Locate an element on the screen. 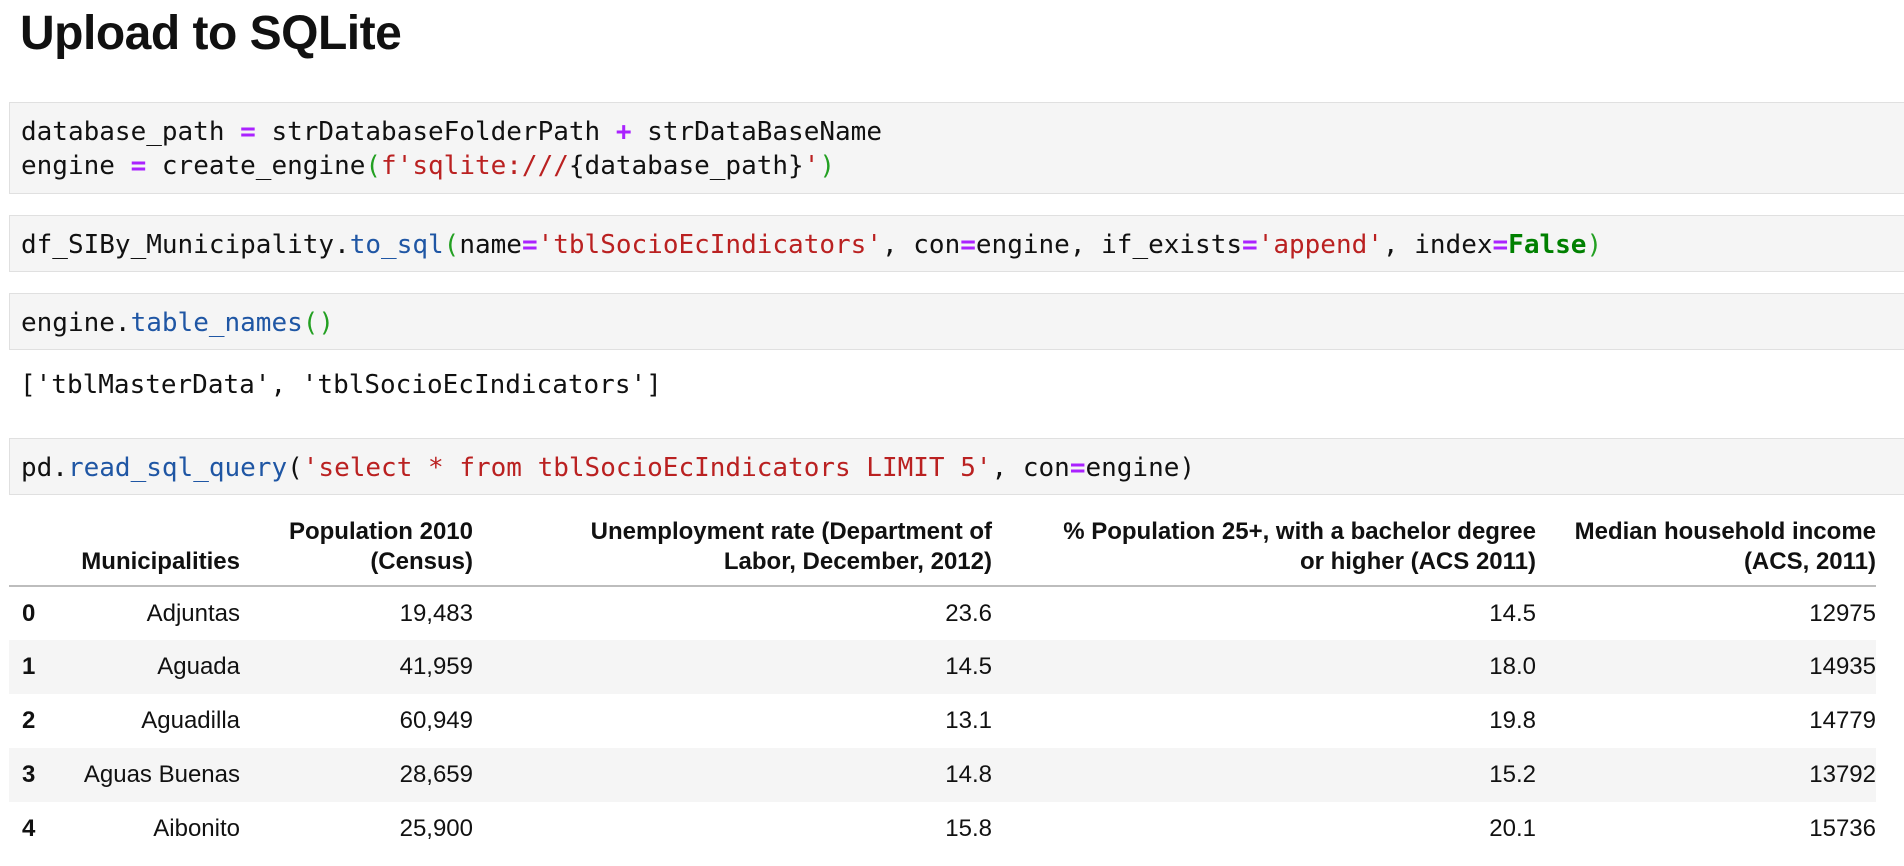  table-row: 3 Aguas Buenas 28,659 14.8 15.2 13792 is located at coordinates (942, 775).